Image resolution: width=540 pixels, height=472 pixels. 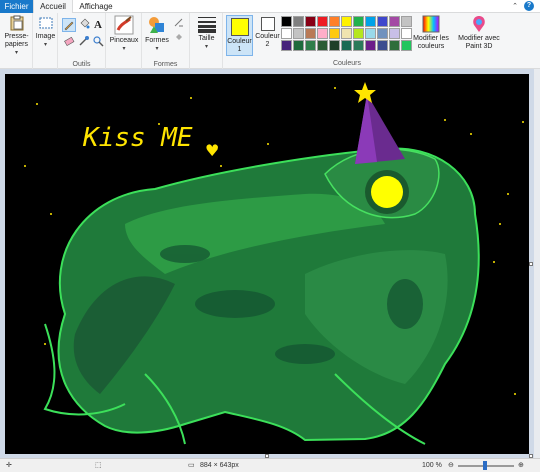 What do you see at coordinates (45, 36) in the screenshot?
I see `image-label: Image` at bounding box center [45, 36].